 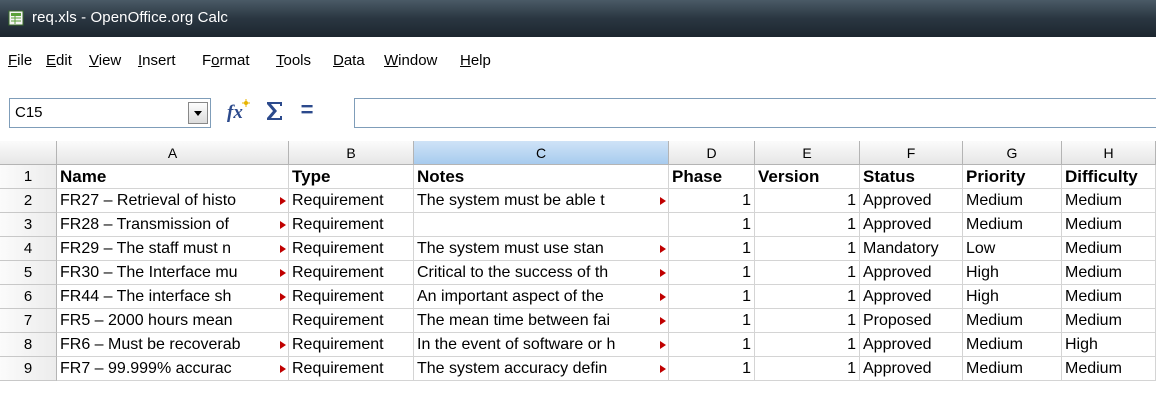 What do you see at coordinates (351, 201) in the screenshot?
I see `cell-b2: Requirement` at bounding box center [351, 201].